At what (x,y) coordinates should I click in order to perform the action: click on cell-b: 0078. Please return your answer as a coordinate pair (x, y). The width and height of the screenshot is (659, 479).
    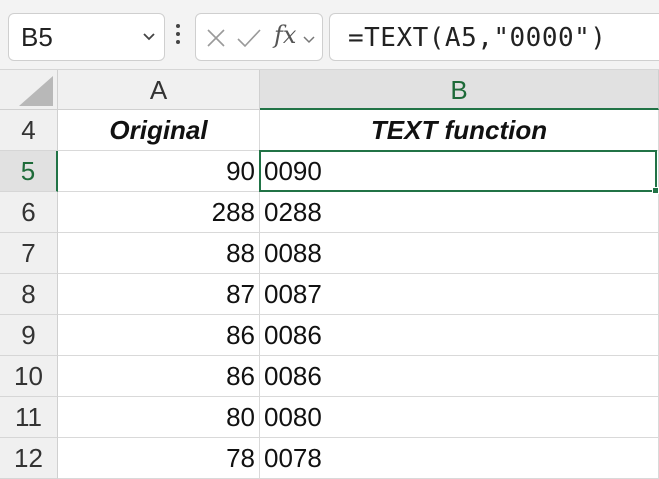
    Looking at the image, I should click on (459, 458).